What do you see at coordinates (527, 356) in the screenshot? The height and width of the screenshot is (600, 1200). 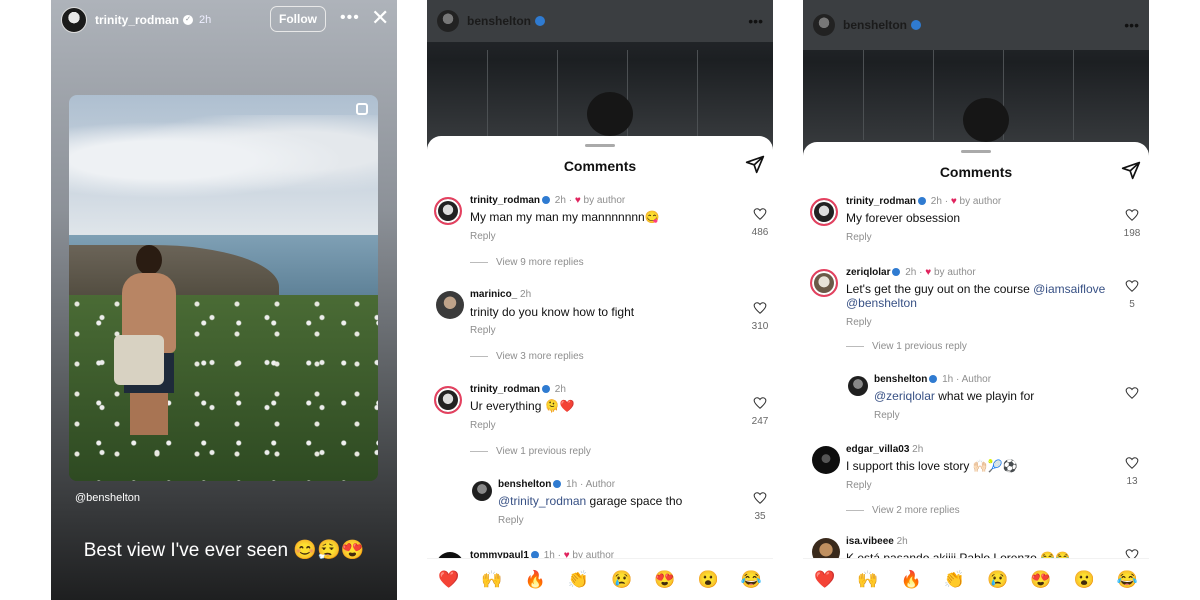 I see `view-replies-button: View 3 more replies` at bounding box center [527, 356].